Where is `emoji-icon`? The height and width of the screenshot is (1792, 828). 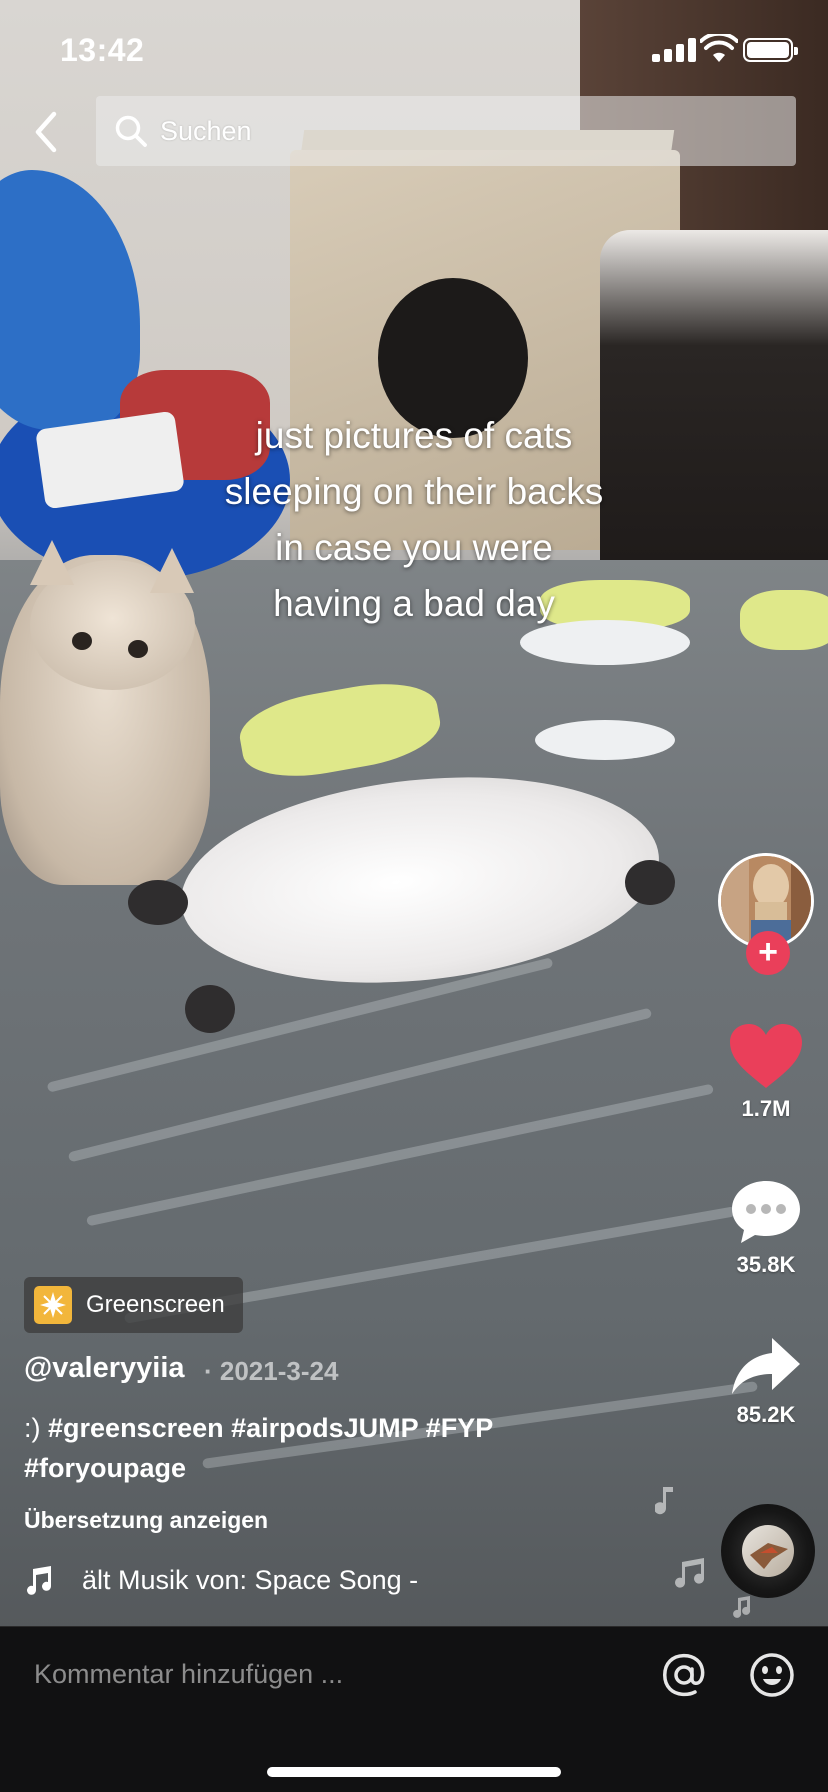
emoji-icon is located at coordinates (772, 1675).